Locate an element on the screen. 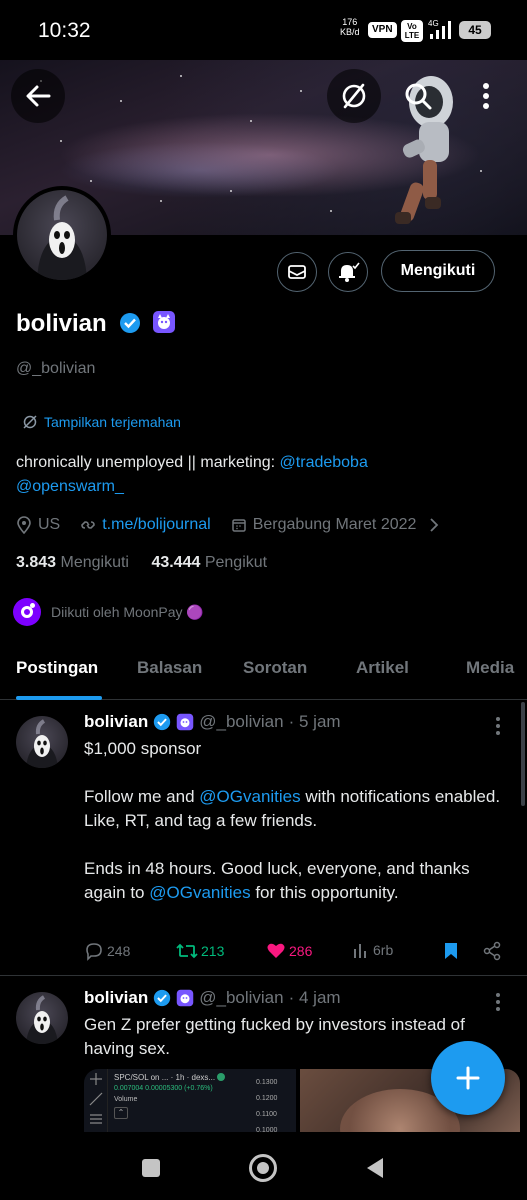 The width and height of the screenshot is (527, 1200). recent-apps-button is located at coordinates (151, 1168).